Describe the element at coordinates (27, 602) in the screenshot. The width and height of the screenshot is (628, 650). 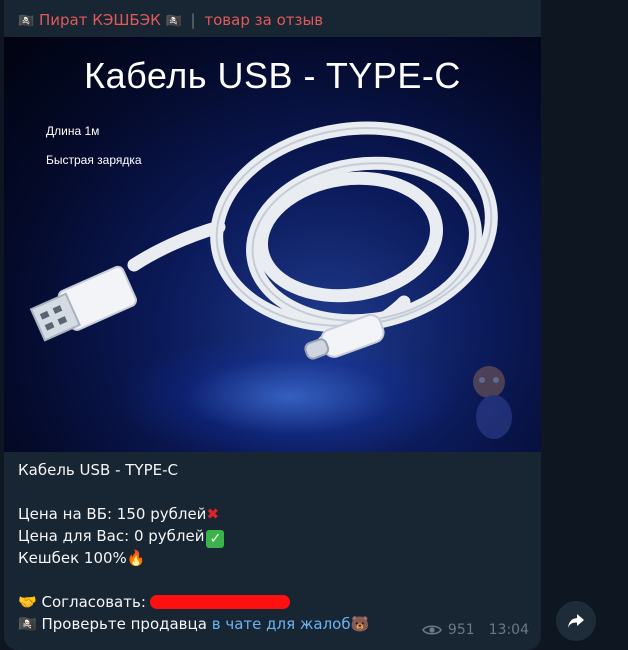
I see `handshake-icon: 🤝` at that location.